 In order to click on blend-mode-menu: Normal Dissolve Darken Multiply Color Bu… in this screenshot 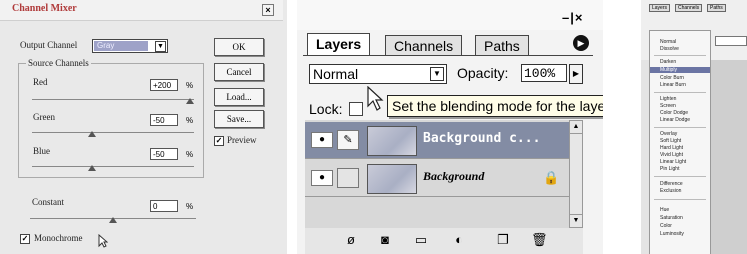, I will do `click(680, 142)`.